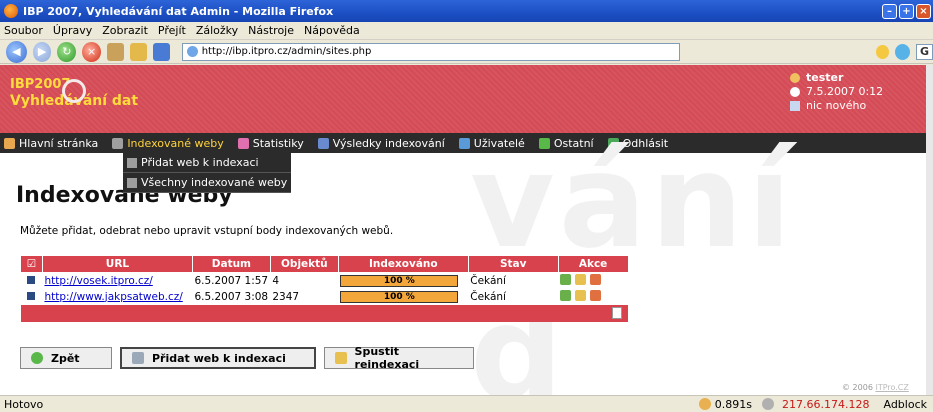  I want to click on dropdown-add-site: Přidat web k indexaci, so click(207, 163).